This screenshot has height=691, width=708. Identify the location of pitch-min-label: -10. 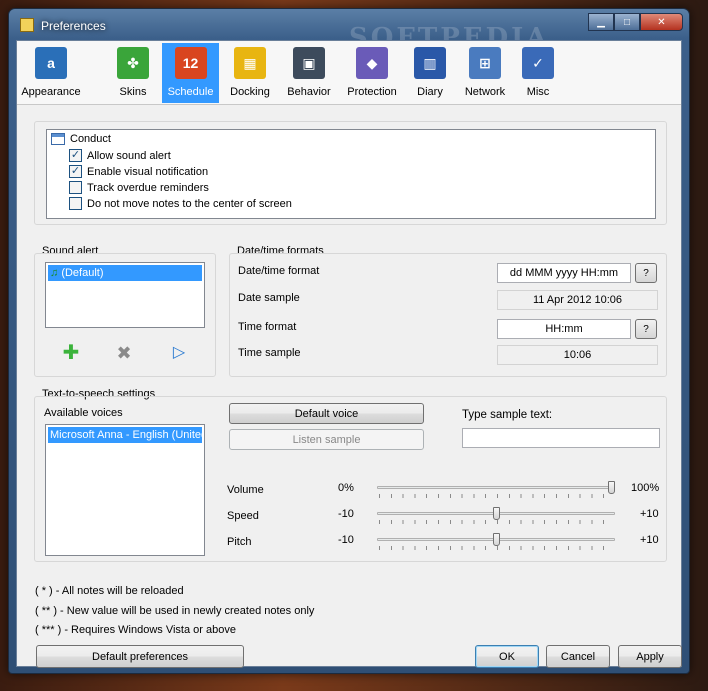
(346, 540).